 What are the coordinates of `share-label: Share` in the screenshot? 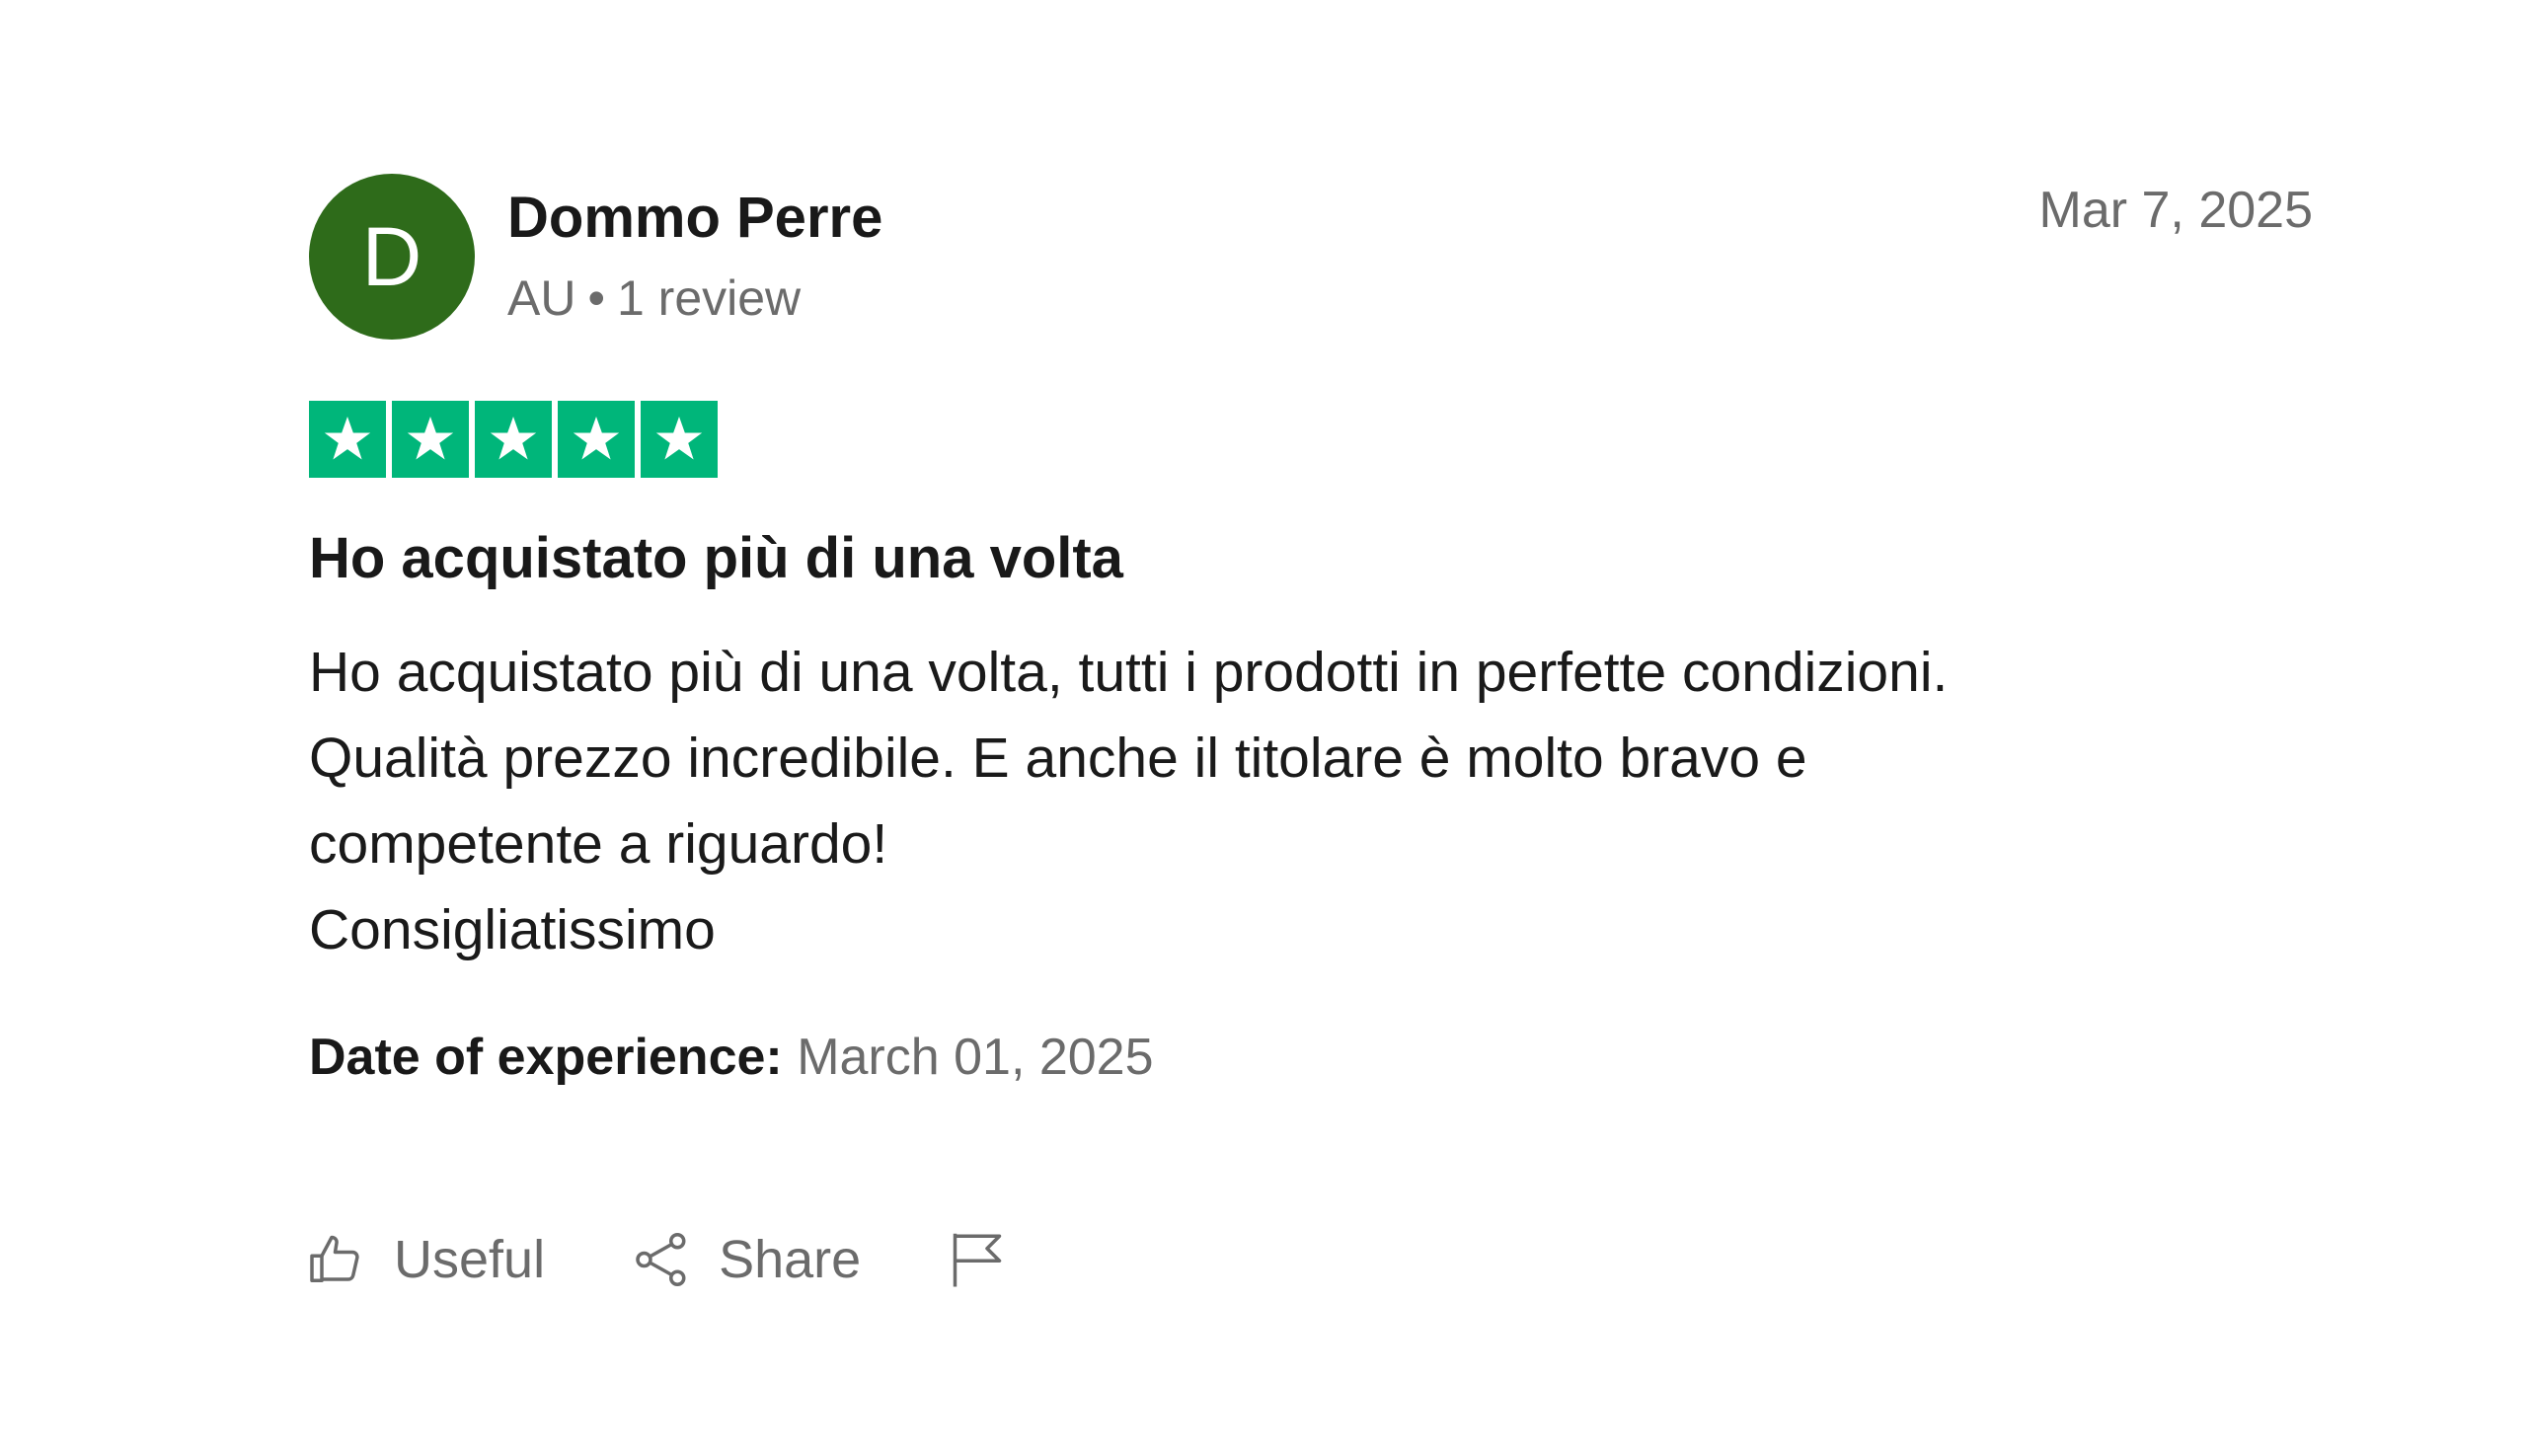 It's located at (790, 1259).